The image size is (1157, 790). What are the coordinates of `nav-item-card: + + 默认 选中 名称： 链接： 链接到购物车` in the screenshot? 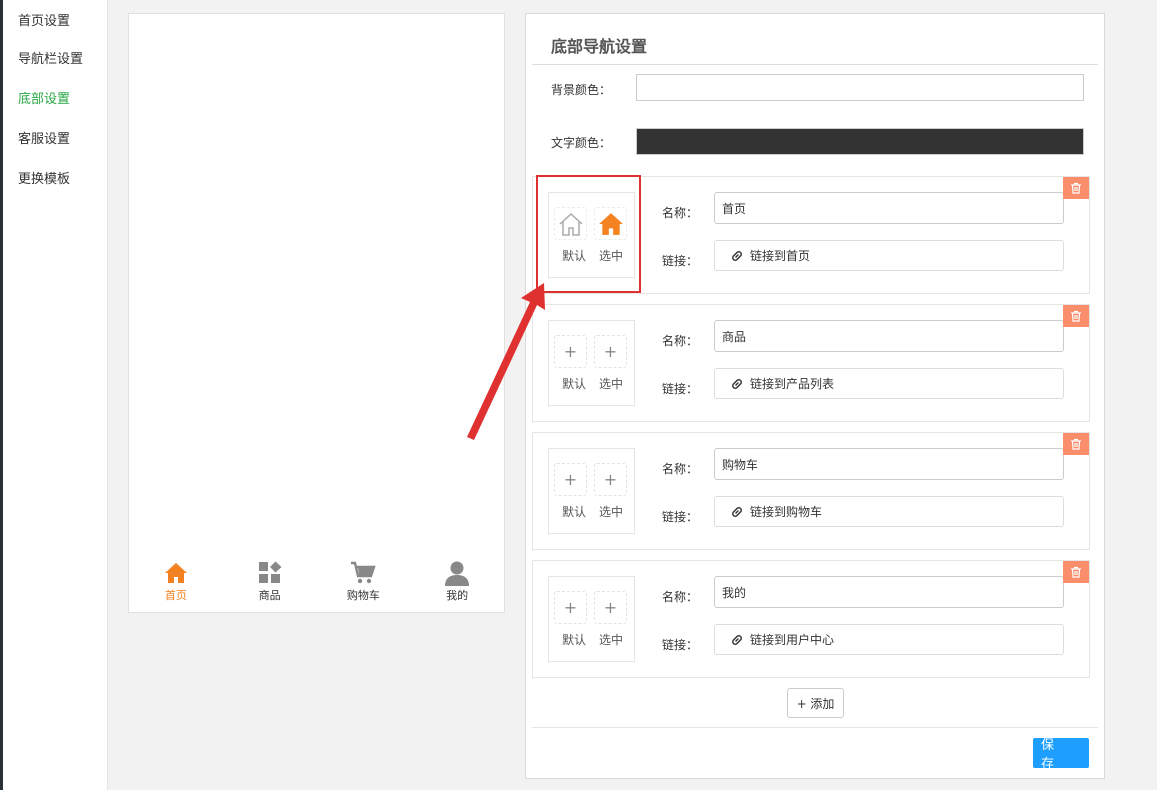 It's located at (811, 491).